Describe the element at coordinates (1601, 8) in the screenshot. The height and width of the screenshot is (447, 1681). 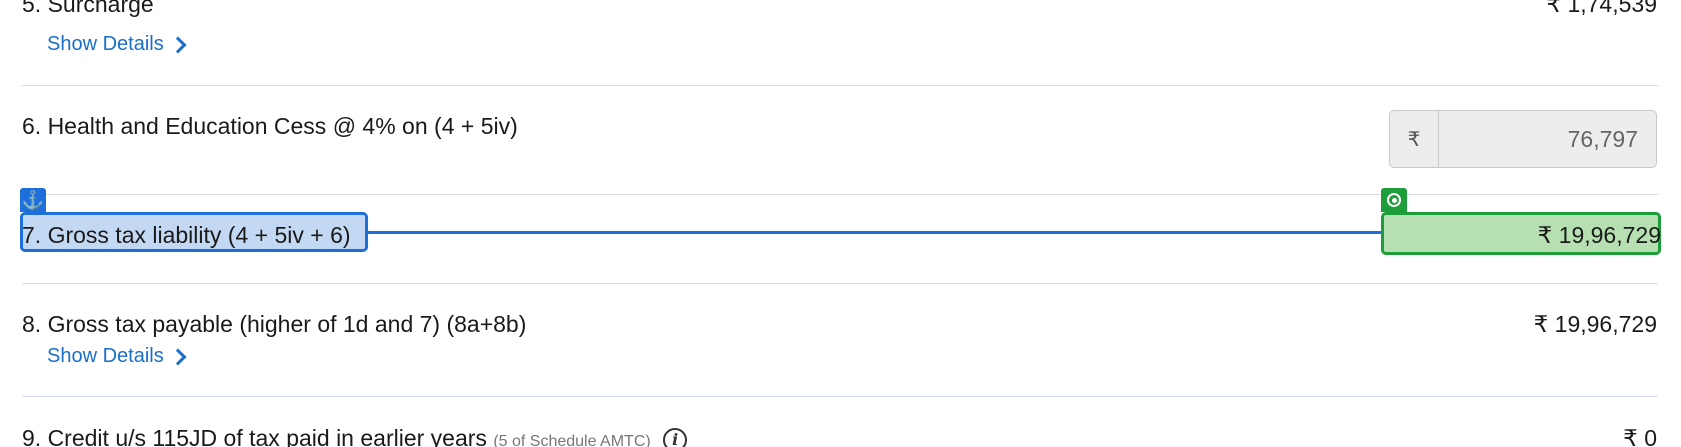
I see `surcharge-amount: ₹ 1,74,539` at that location.